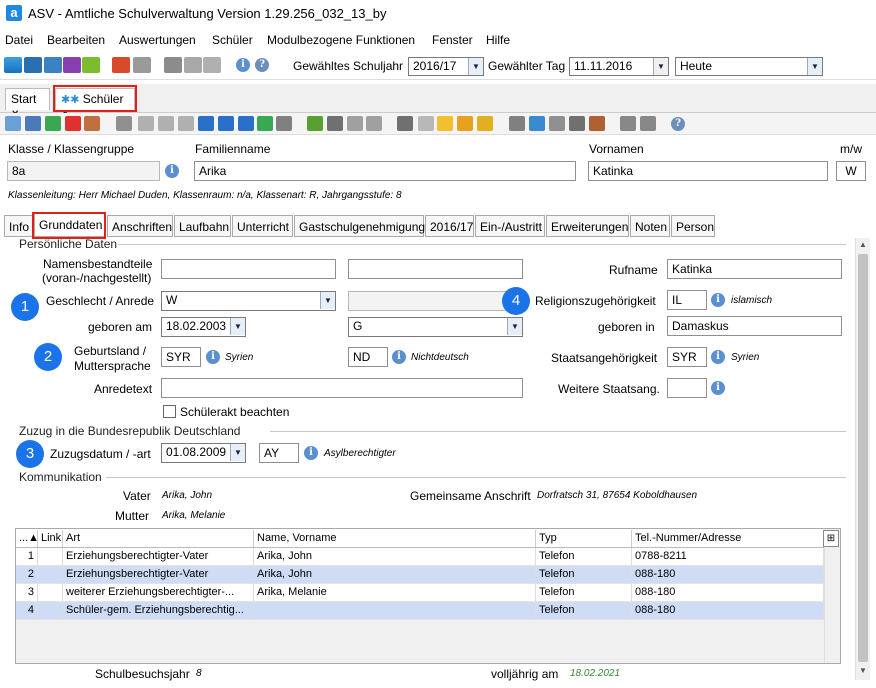  I want to click on lightbulb-icon, so click(445, 123).